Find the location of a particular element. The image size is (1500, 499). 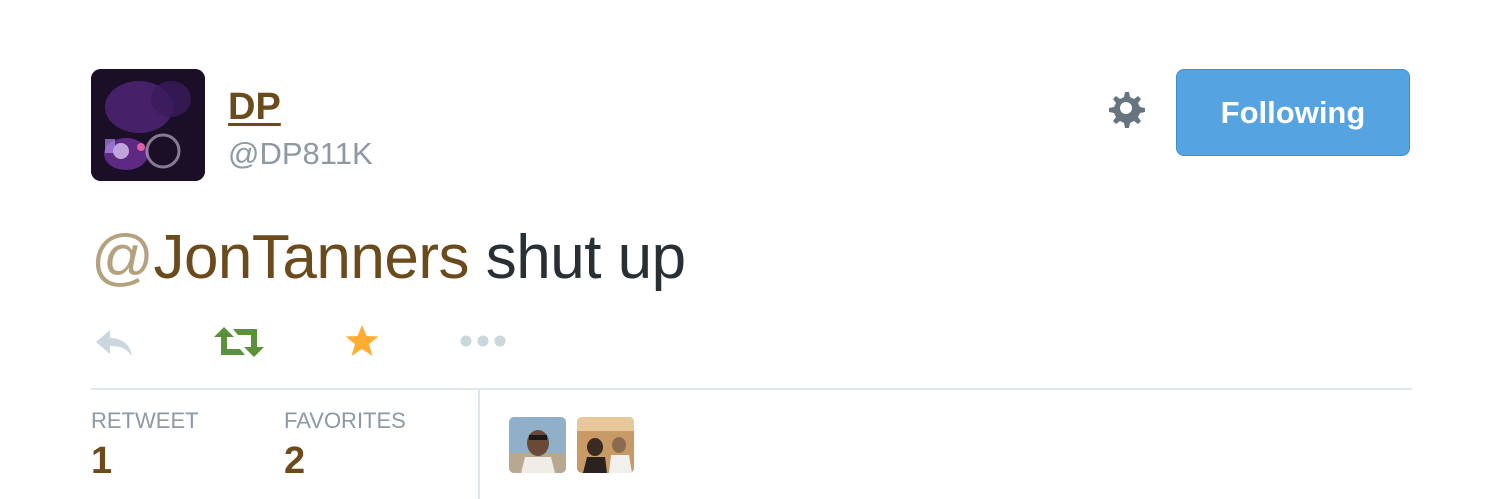

avatar-image is located at coordinates (148, 125).